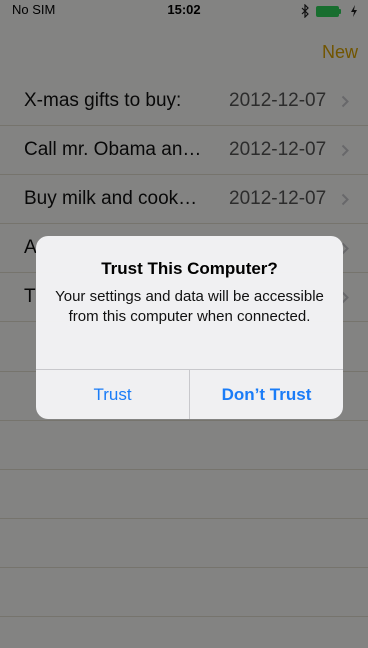 This screenshot has width=368, height=648. What do you see at coordinates (266, 394) in the screenshot?
I see `dont-trust-button: Don’t Trust` at bounding box center [266, 394].